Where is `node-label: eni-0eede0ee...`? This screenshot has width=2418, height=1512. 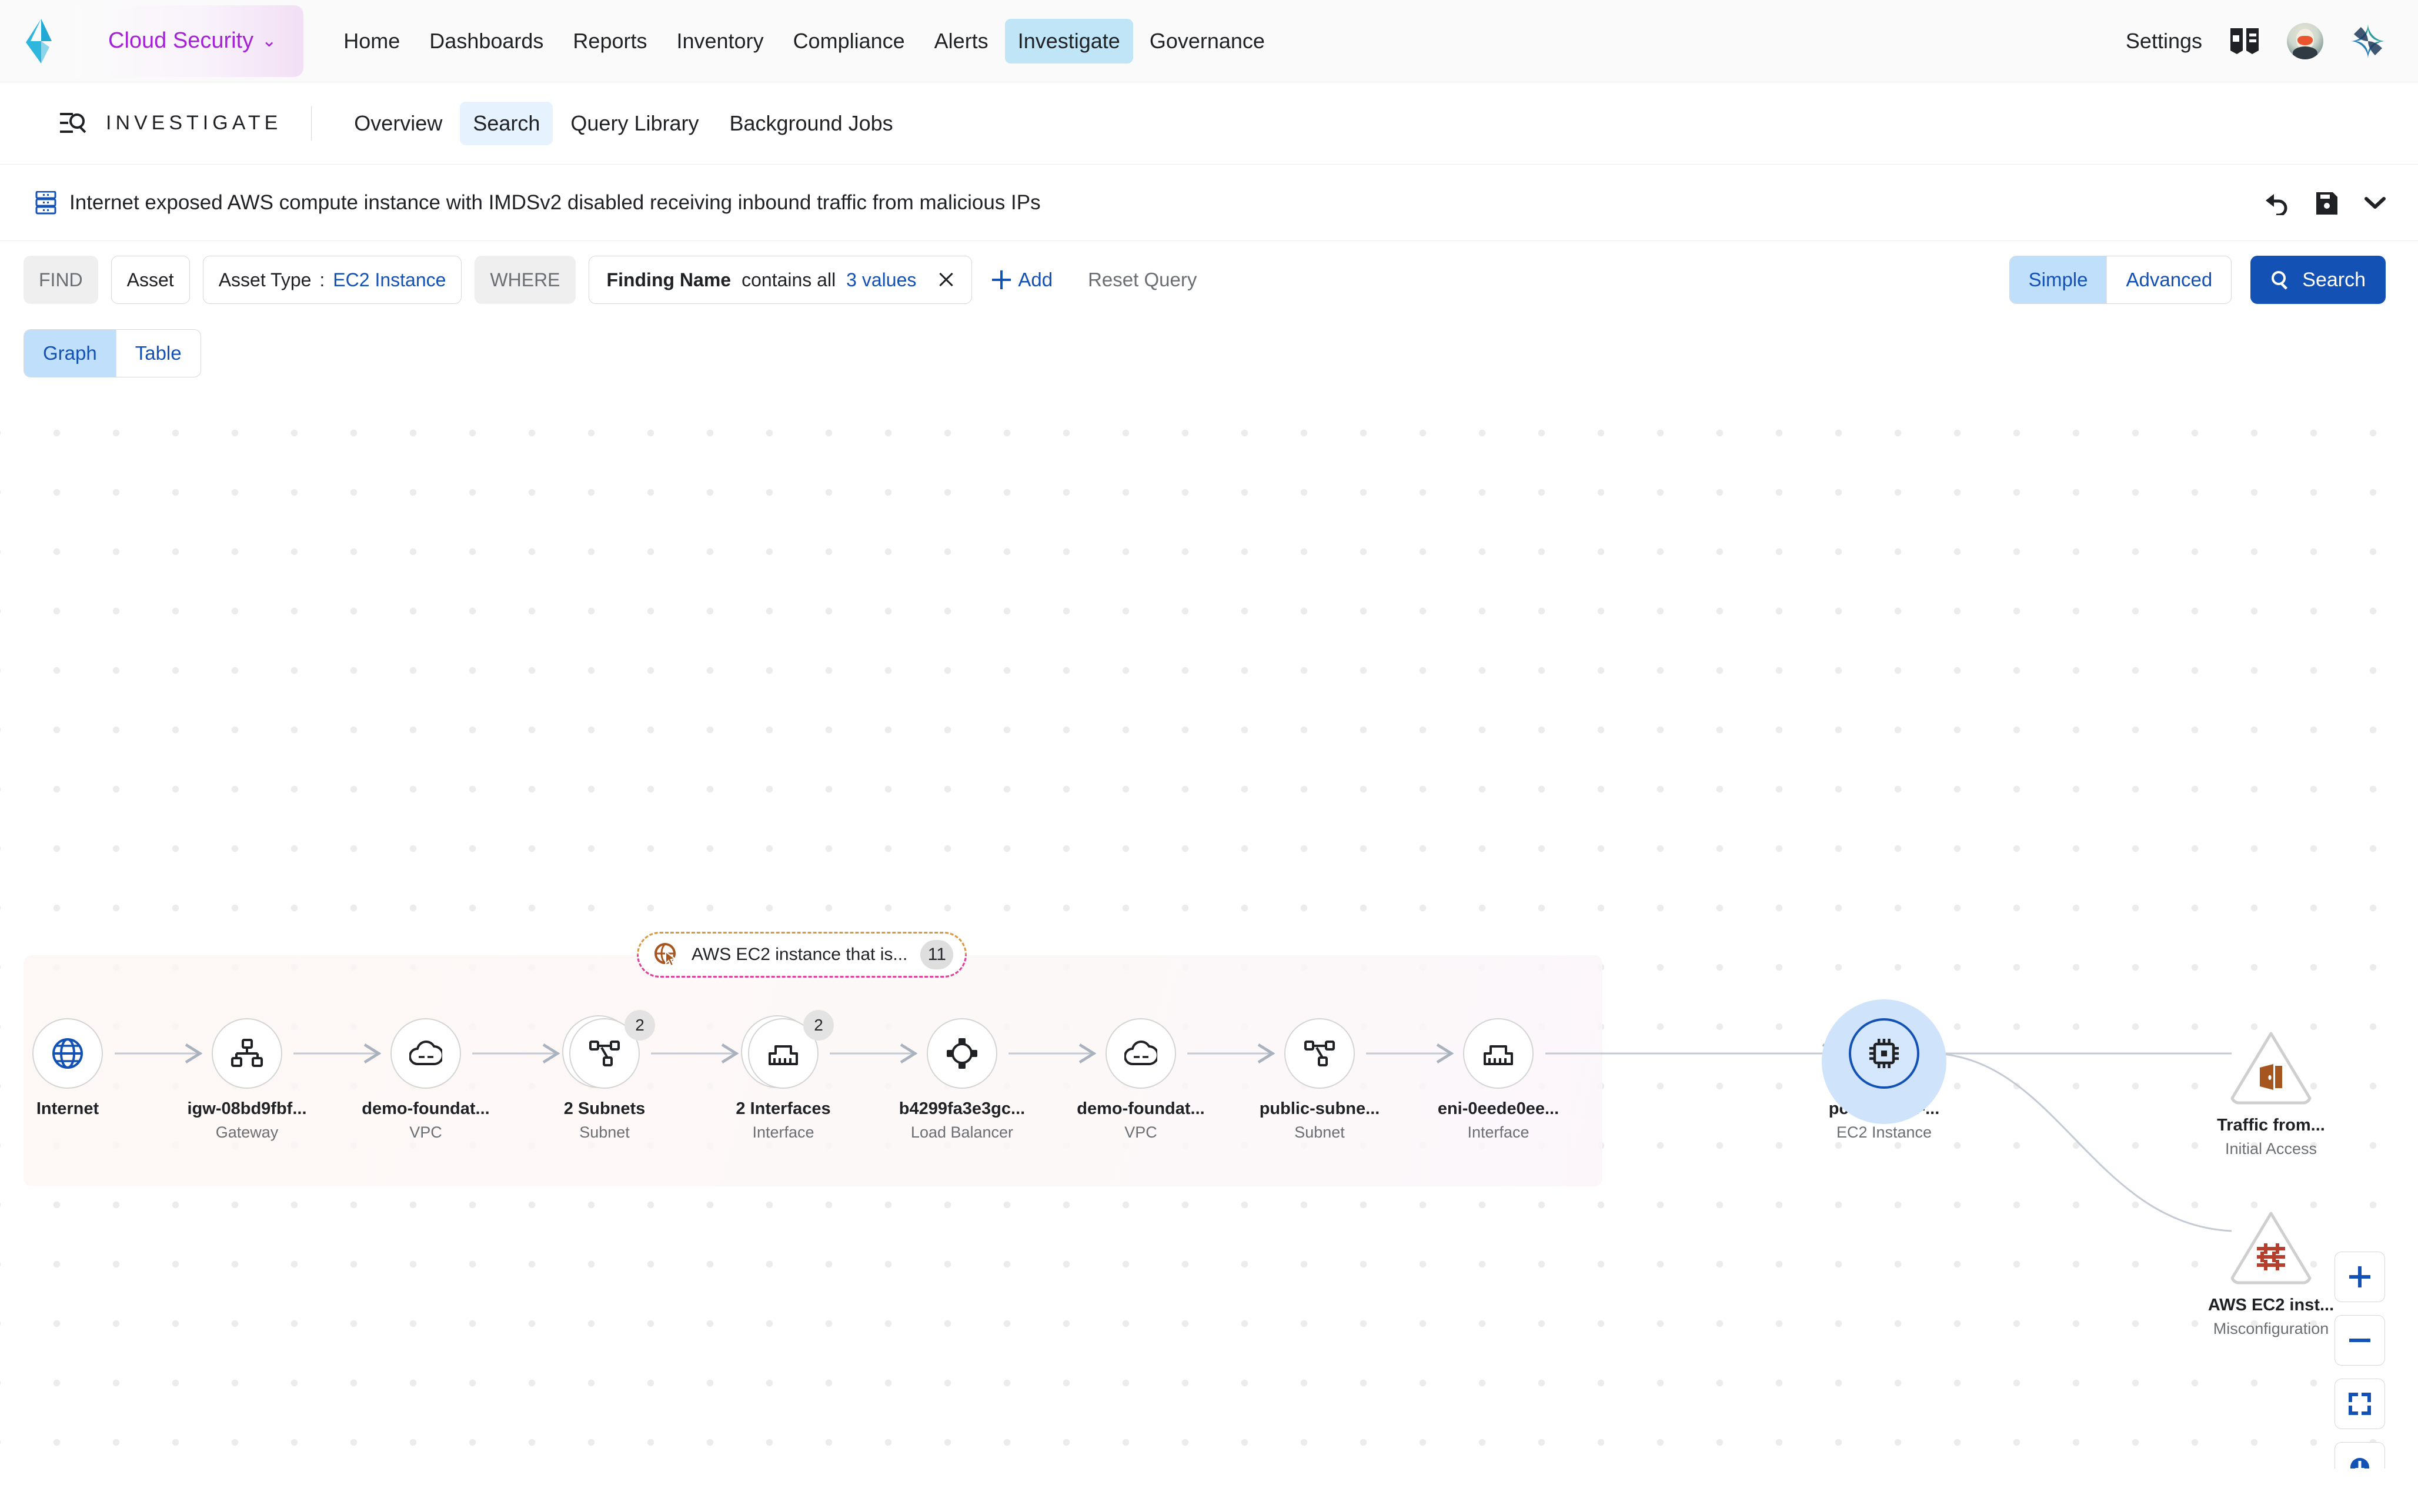 node-label: eni-0eede0ee... is located at coordinates (1498, 1108).